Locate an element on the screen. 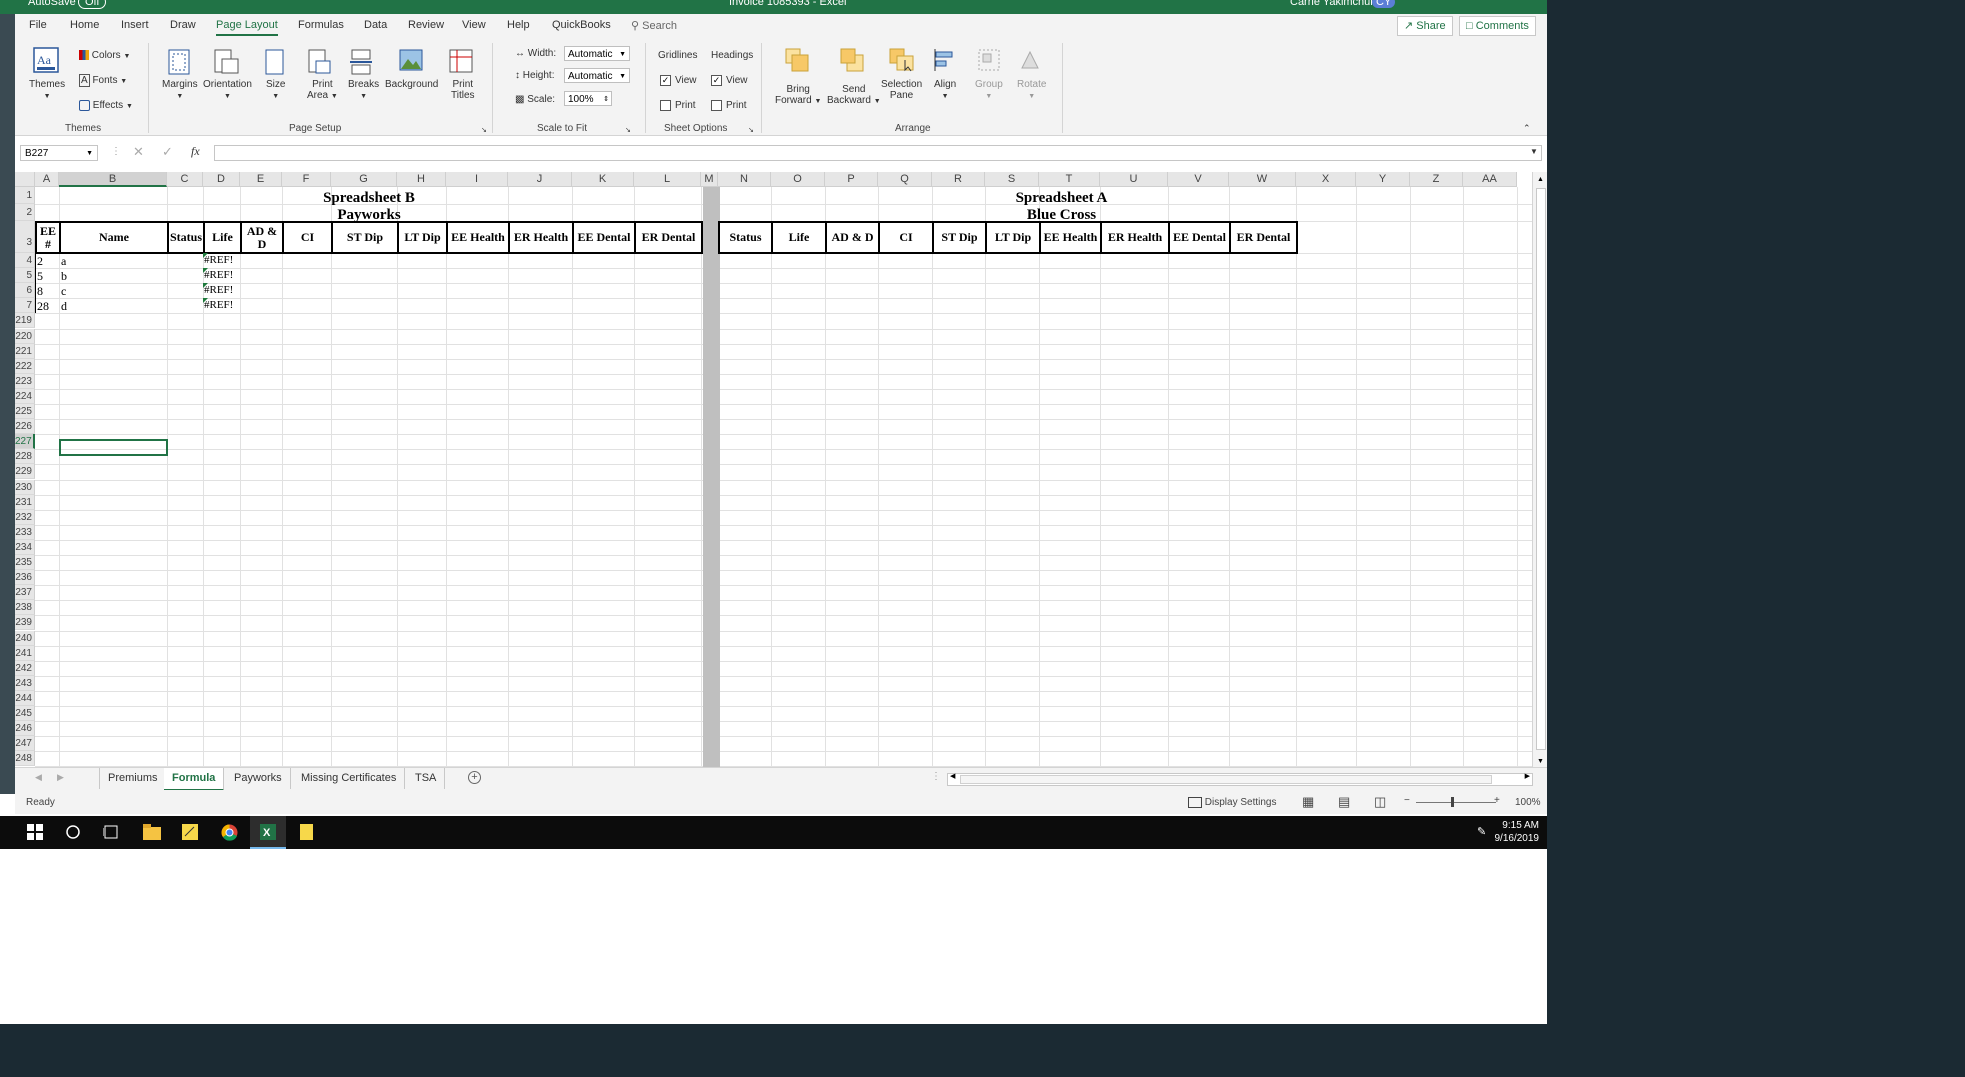  zoom-slider is located at coordinates (1456, 802).